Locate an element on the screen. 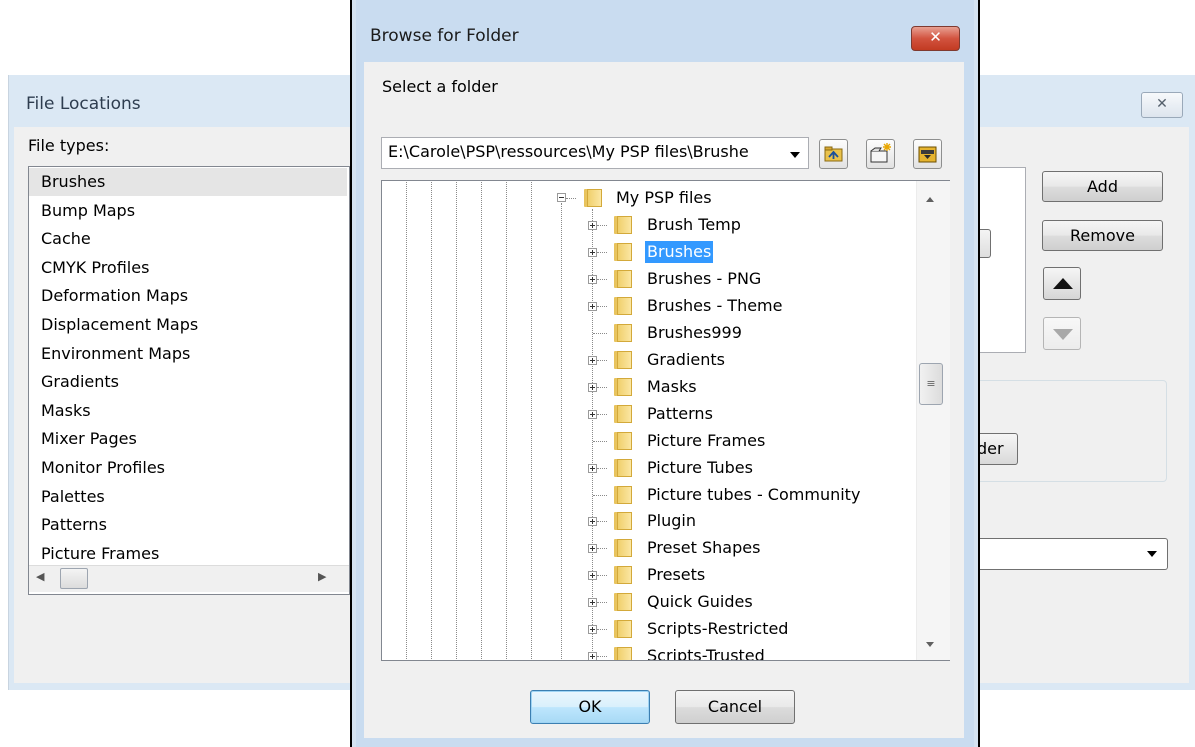 This screenshot has height=747, width=1195. chevron-down-icon is located at coordinates (795, 155).